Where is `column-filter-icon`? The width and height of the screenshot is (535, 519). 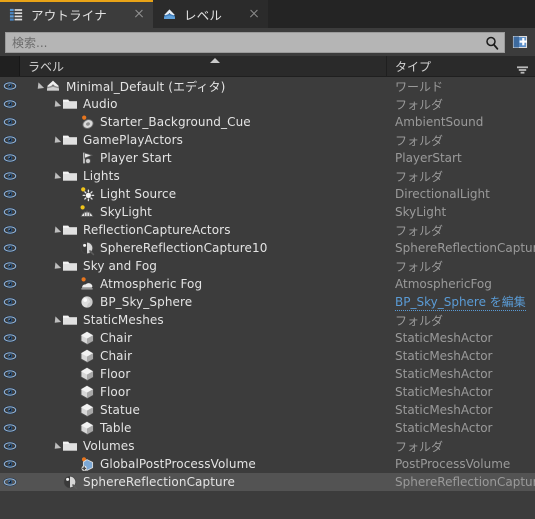
column-filter-icon is located at coordinates (522, 70).